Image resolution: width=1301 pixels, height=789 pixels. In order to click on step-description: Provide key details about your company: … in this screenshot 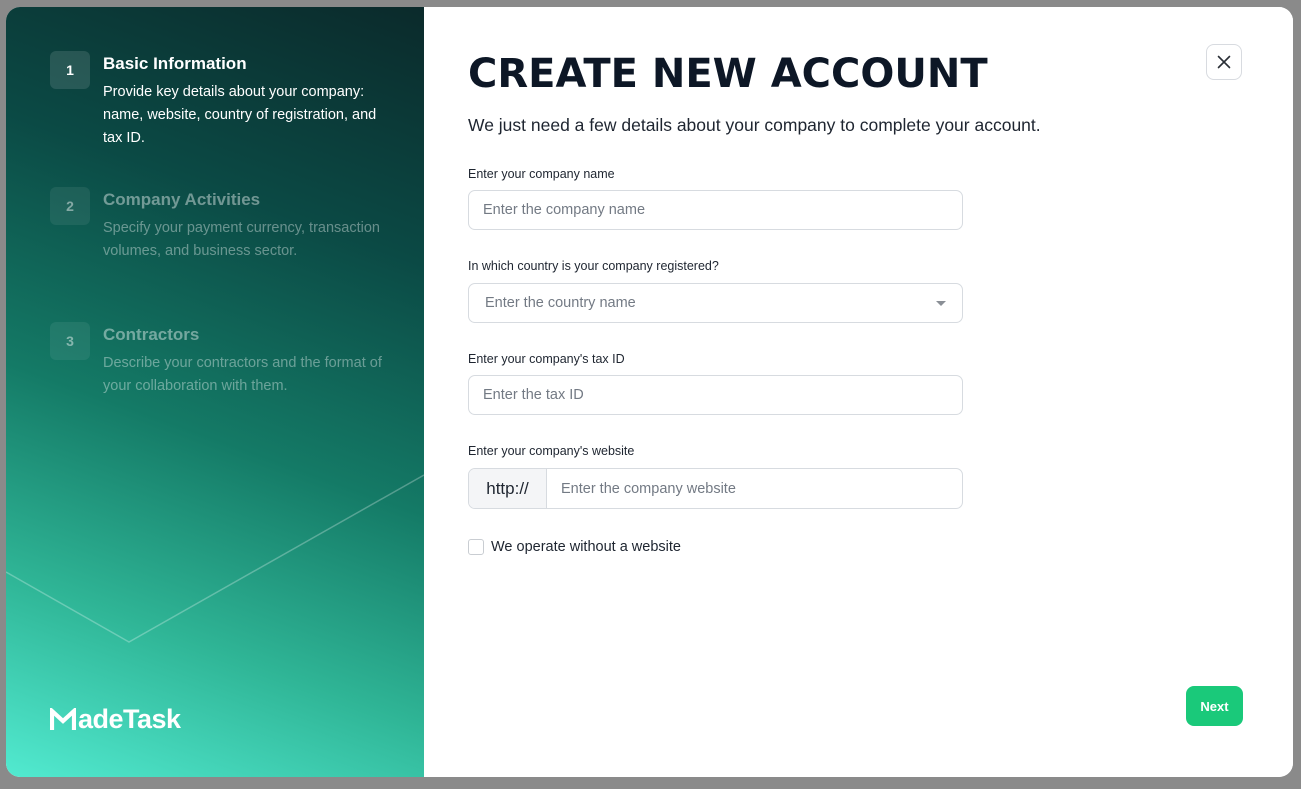, I will do `click(240, 115)`.